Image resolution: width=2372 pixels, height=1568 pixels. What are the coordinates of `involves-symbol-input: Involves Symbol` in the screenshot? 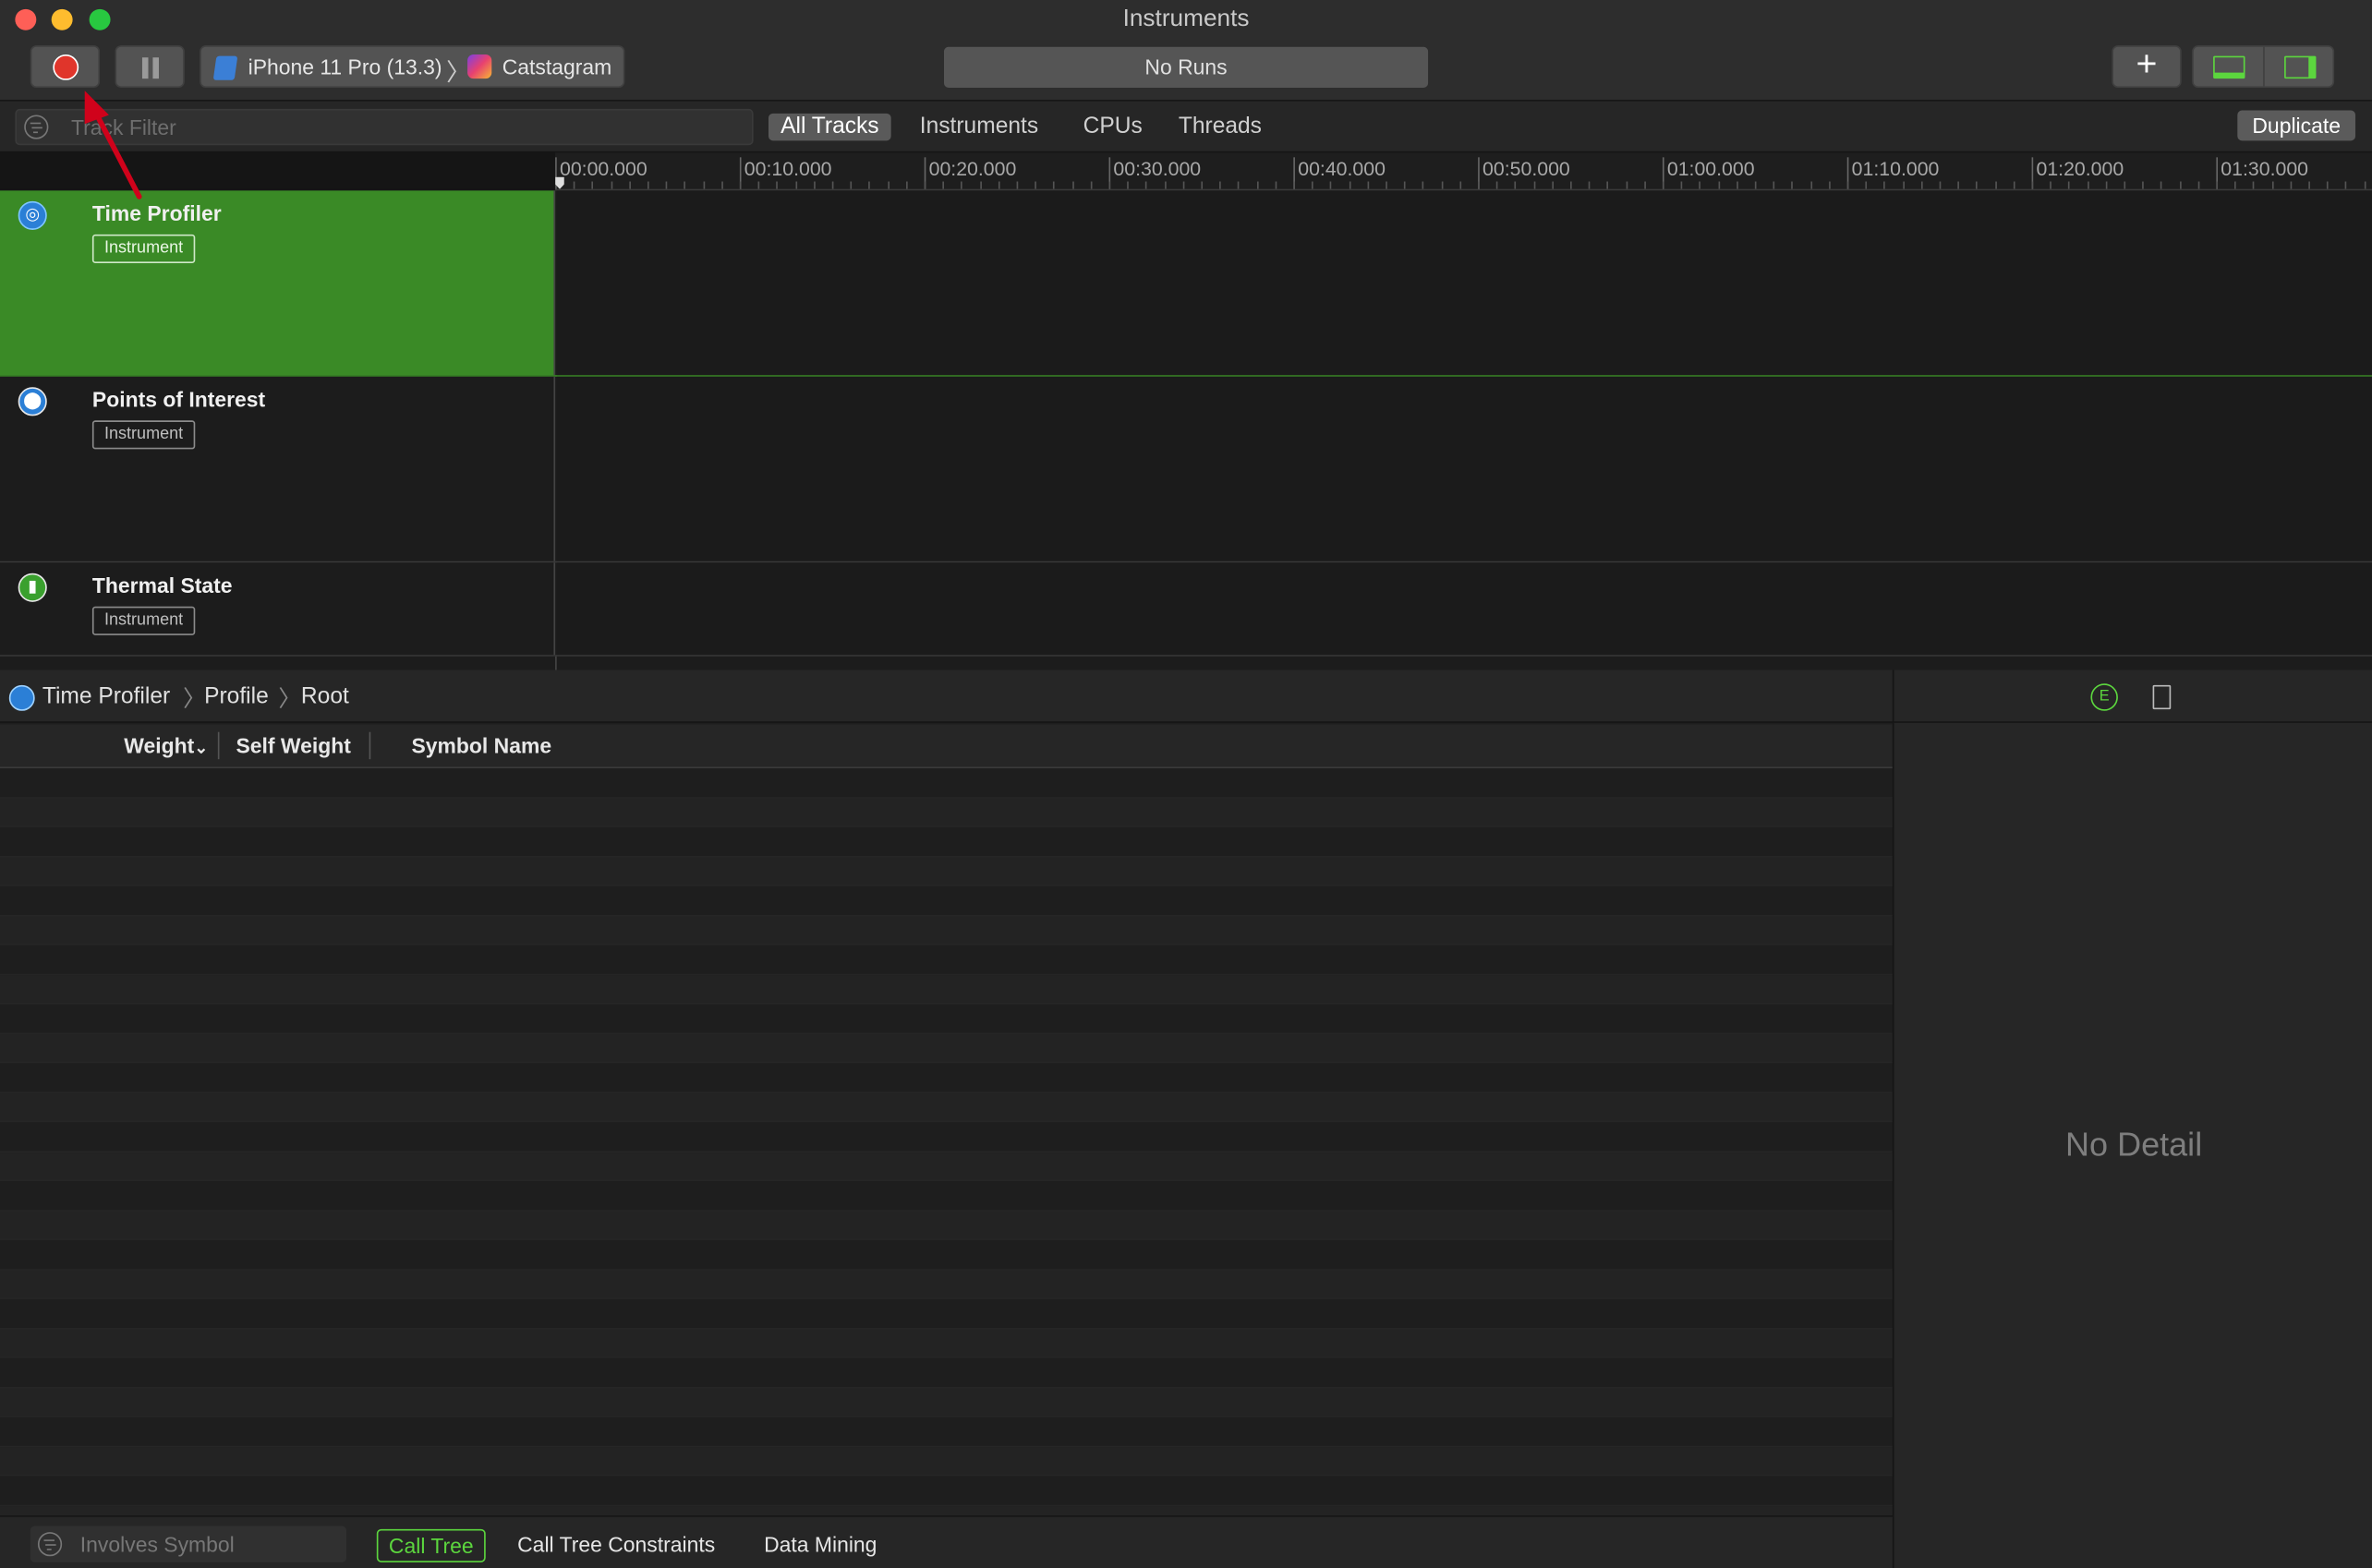 It's located at (189, 1544).